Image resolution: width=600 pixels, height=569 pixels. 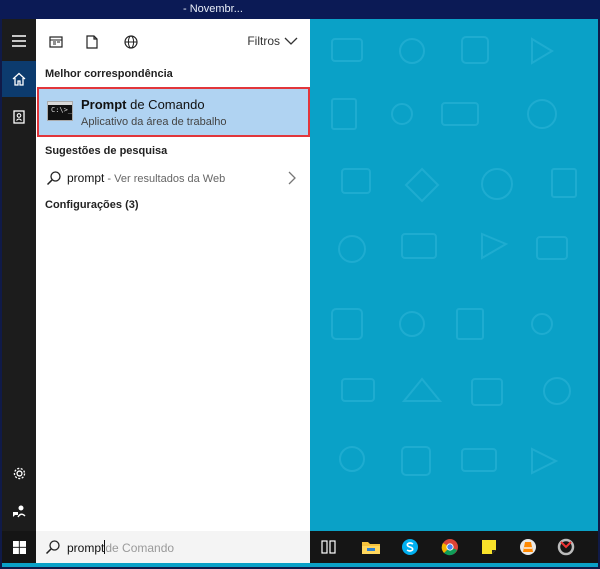 I want to click on hamburger-menu-button, so click(x=19, y=41).